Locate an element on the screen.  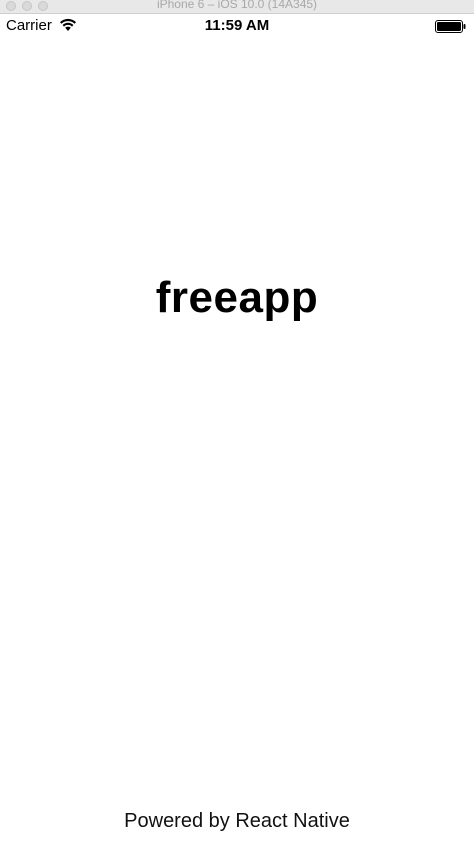
status-bar: Carrier 11:59 AM is located at coordinates (237, 26).